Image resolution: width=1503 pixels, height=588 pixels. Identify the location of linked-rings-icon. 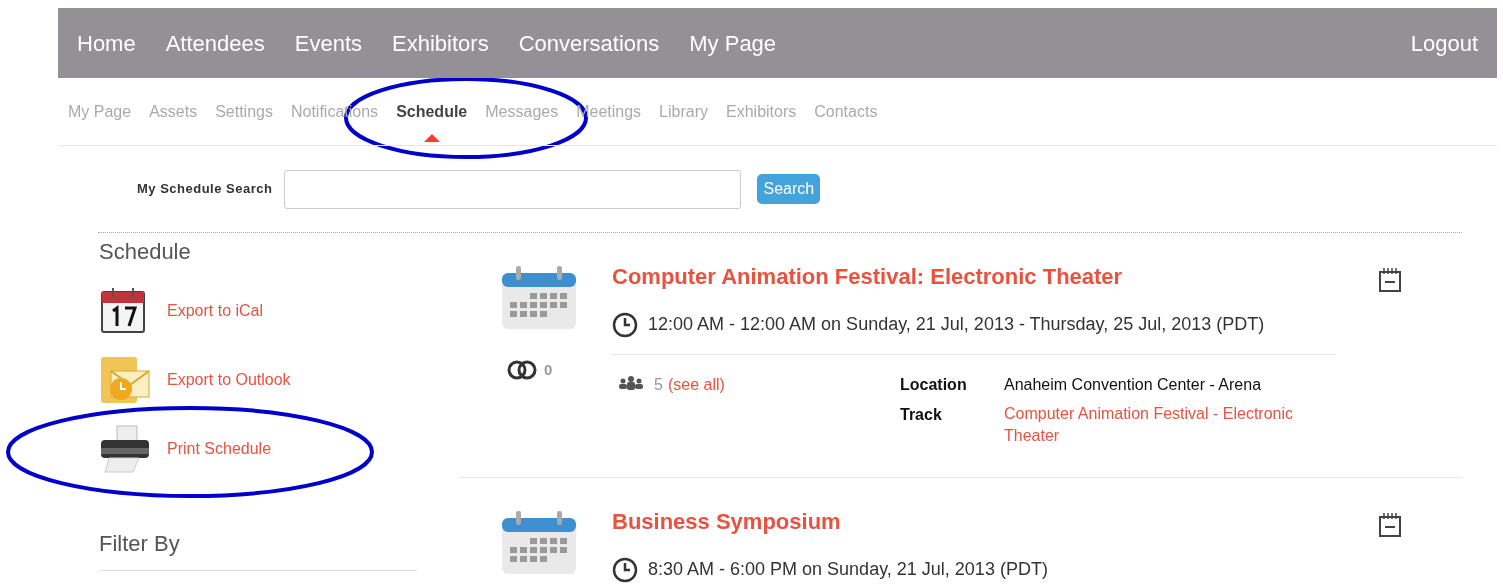
(522, 370).